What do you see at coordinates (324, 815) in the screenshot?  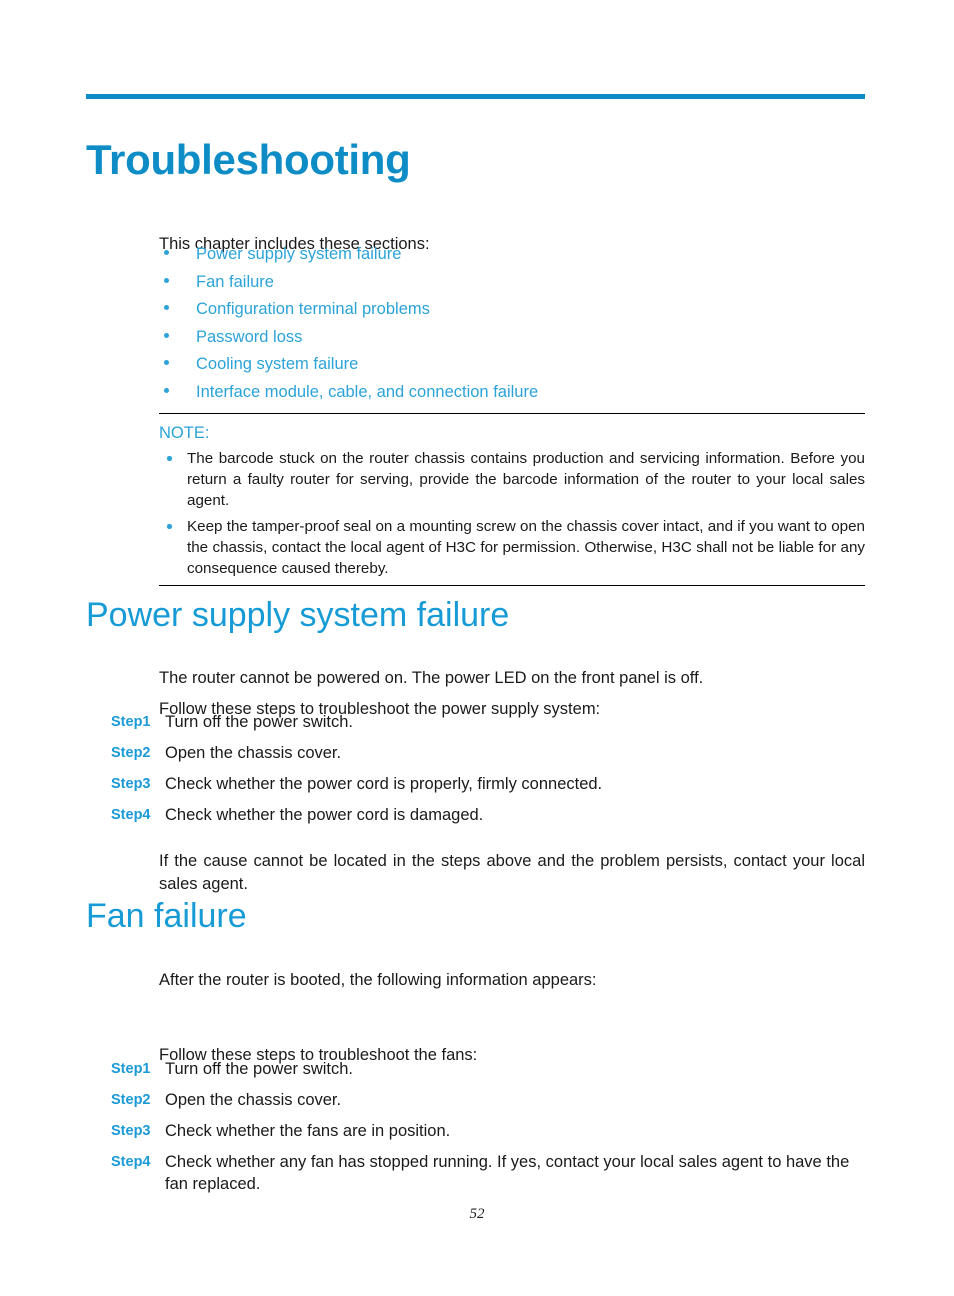 I see `step-text: Check whether the power cord is damaged.` at bounding box center [324, 815].